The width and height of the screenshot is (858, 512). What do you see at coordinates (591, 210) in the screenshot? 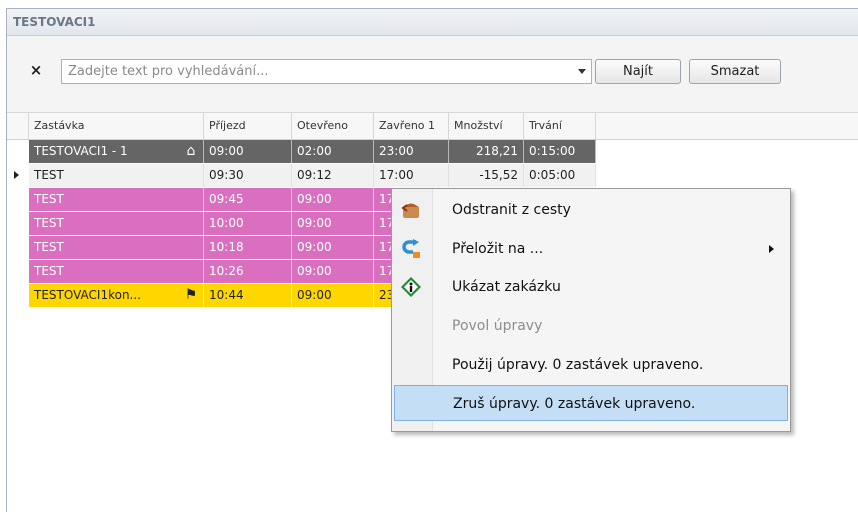
I see `menu-item-0: Odstranit z cesty` at bounding box center [591, 210].